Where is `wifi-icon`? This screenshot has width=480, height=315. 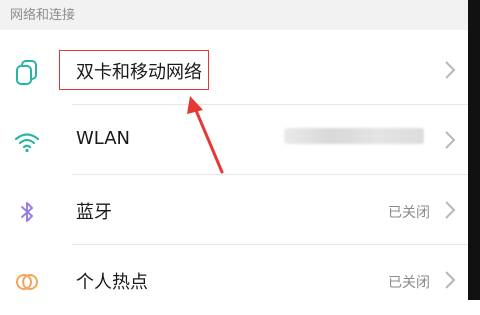
wifi-icon is located at coordinates (27, 142).